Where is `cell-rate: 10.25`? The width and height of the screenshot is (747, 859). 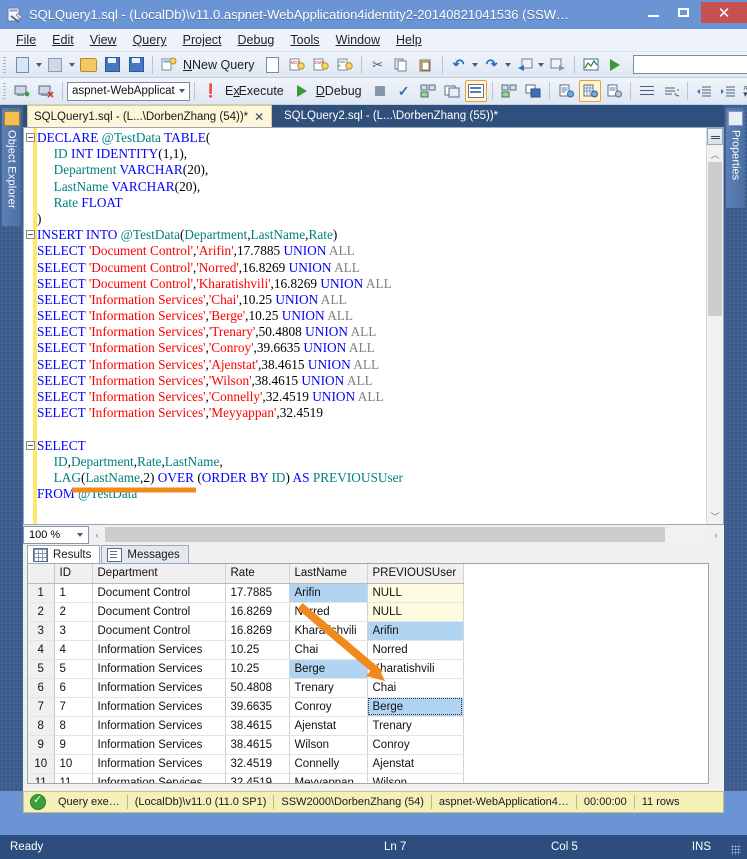 cell-rate: 10.25 is located at coordinates (257, 669).